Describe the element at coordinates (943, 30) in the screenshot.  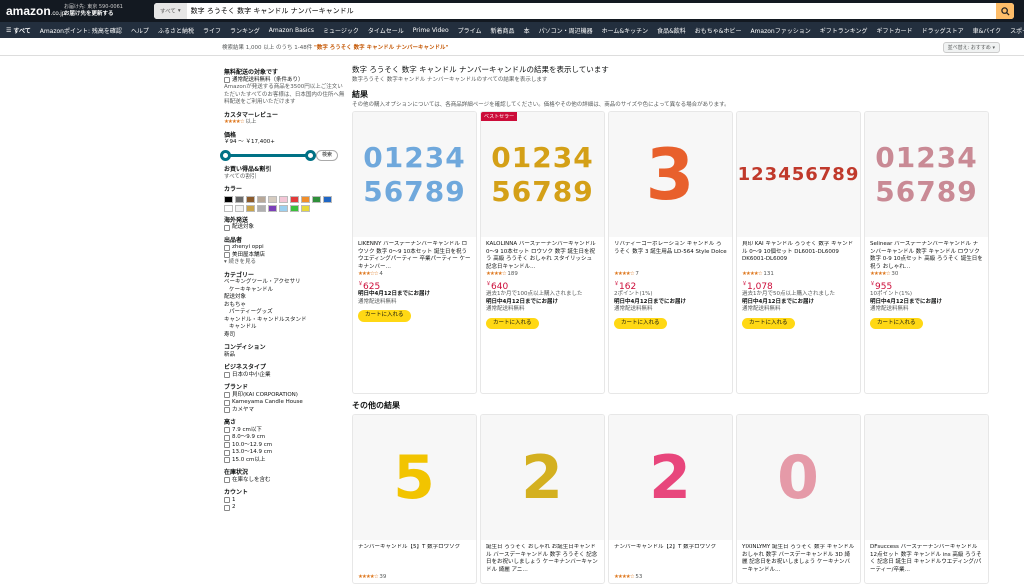
I see `nav-item: ドラッグストア` at that location.